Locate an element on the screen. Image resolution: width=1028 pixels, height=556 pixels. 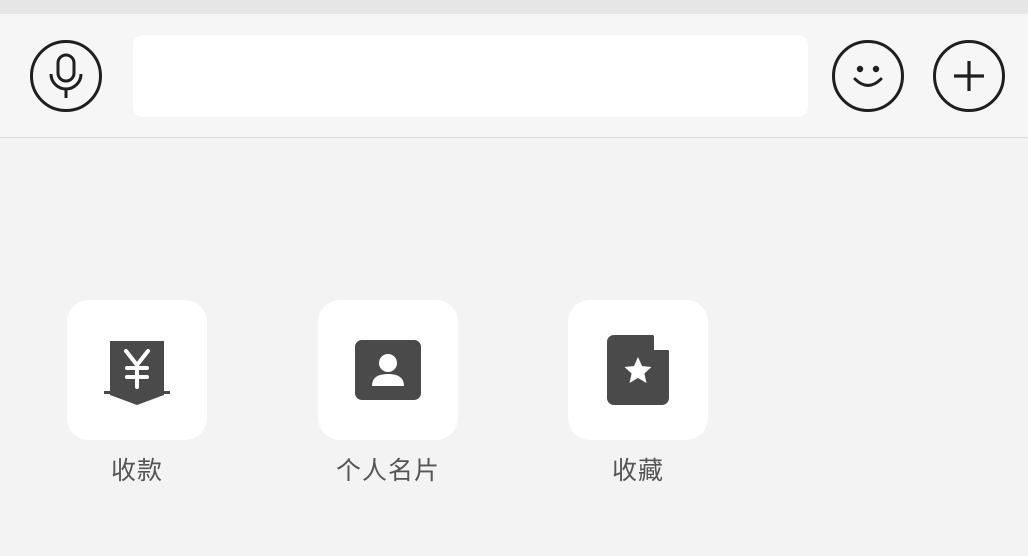
star-file-icon is located at coordinates (638, 370).